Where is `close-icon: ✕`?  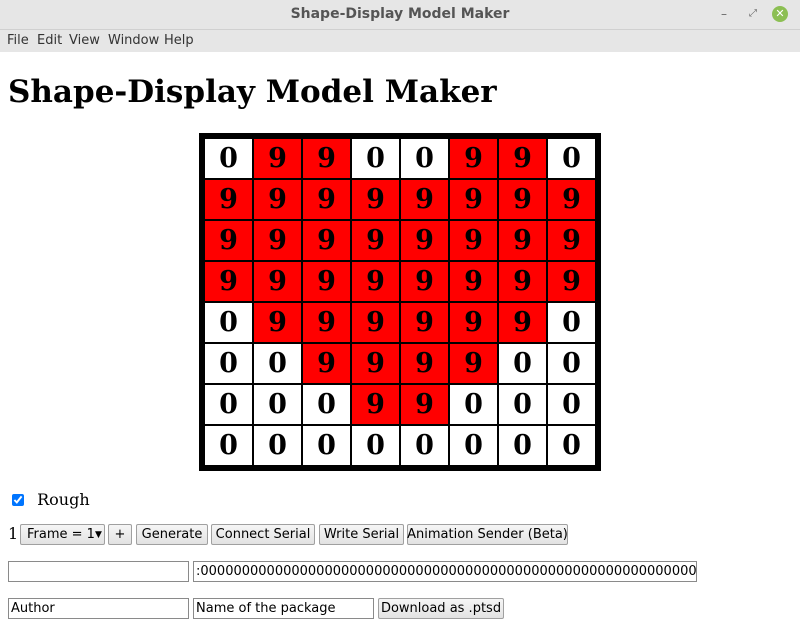 close-icon: ✕ is located at coordinates (780, 14).